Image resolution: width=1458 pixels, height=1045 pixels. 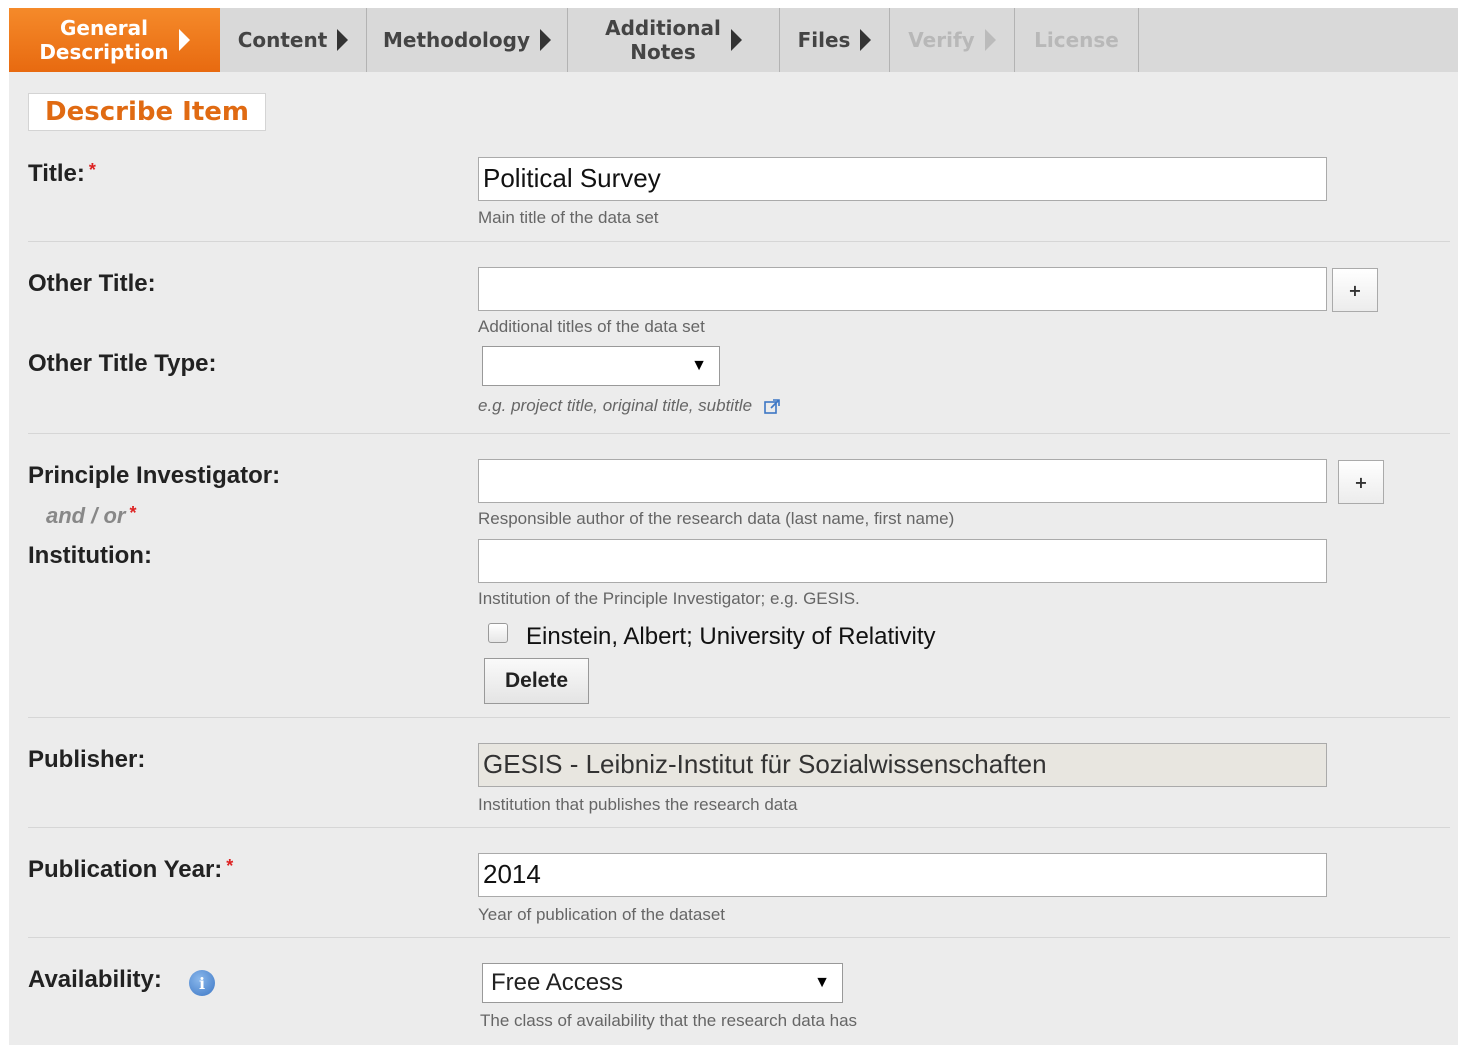 I want to click on tab-label: Description, so click(x=104, y=52).